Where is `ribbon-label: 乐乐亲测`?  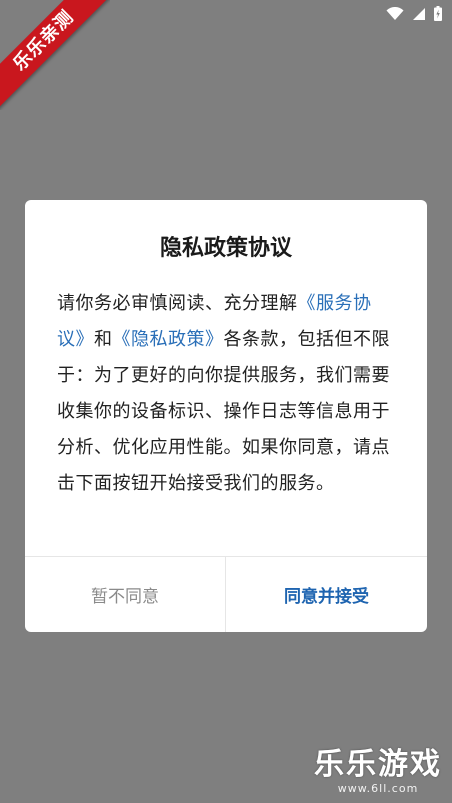 ribbon-label: 乐乐亲测 is located at coordinates (55, 55).